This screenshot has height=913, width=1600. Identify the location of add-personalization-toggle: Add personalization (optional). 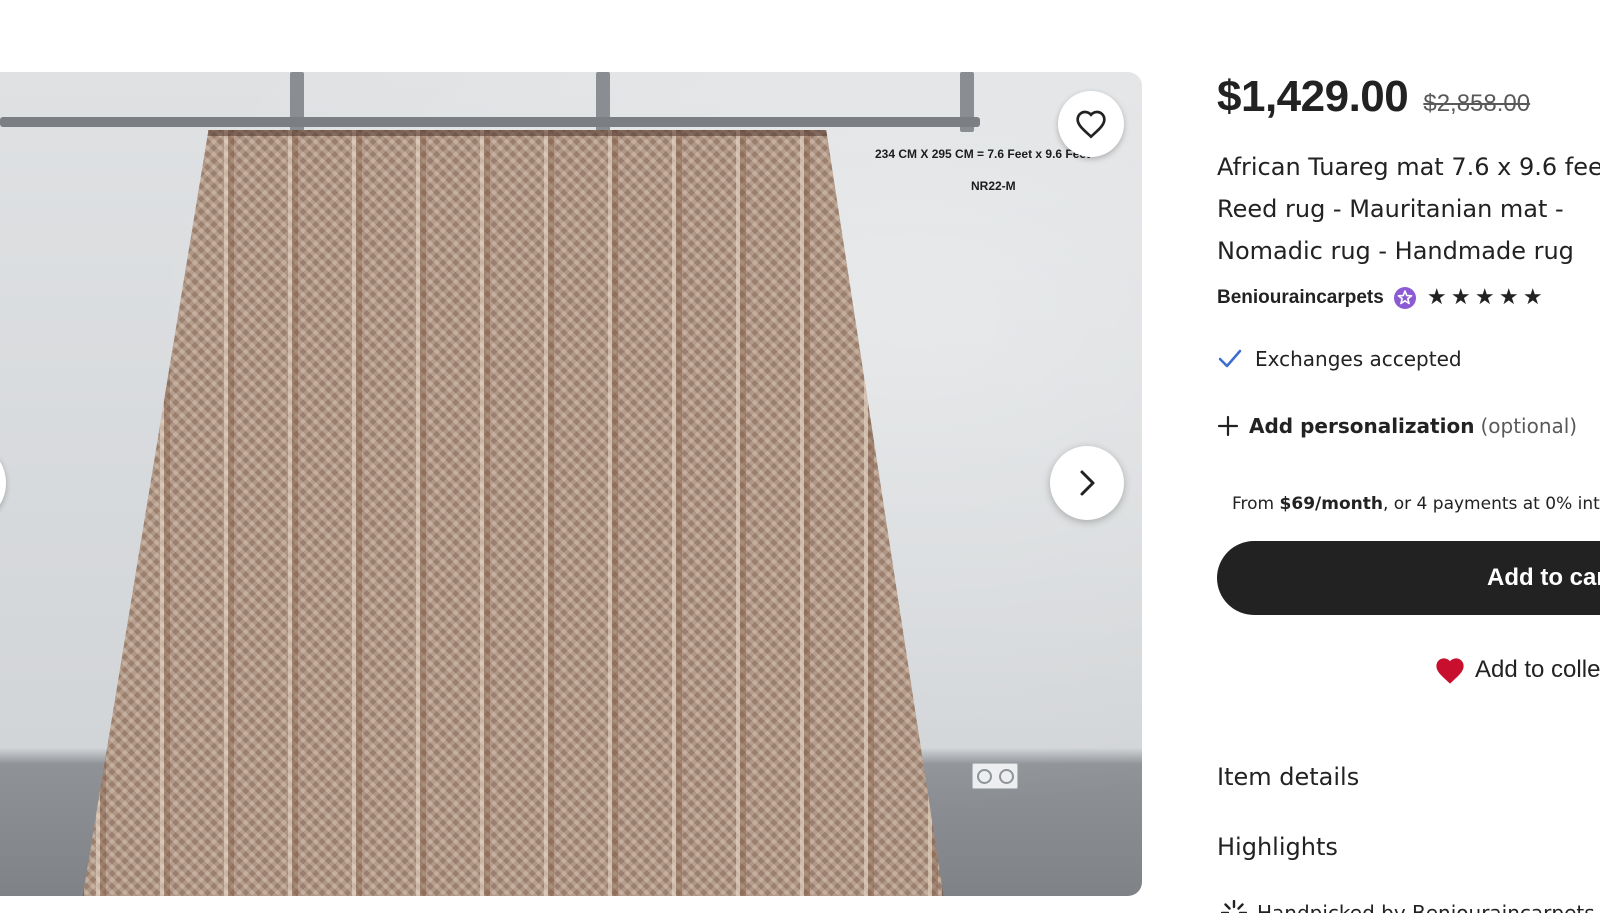
(1397, 426).